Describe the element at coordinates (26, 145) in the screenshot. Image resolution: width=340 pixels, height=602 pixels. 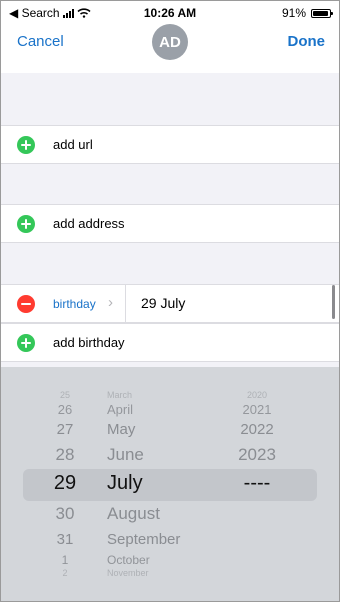
I see `add-url-icon` at that location.